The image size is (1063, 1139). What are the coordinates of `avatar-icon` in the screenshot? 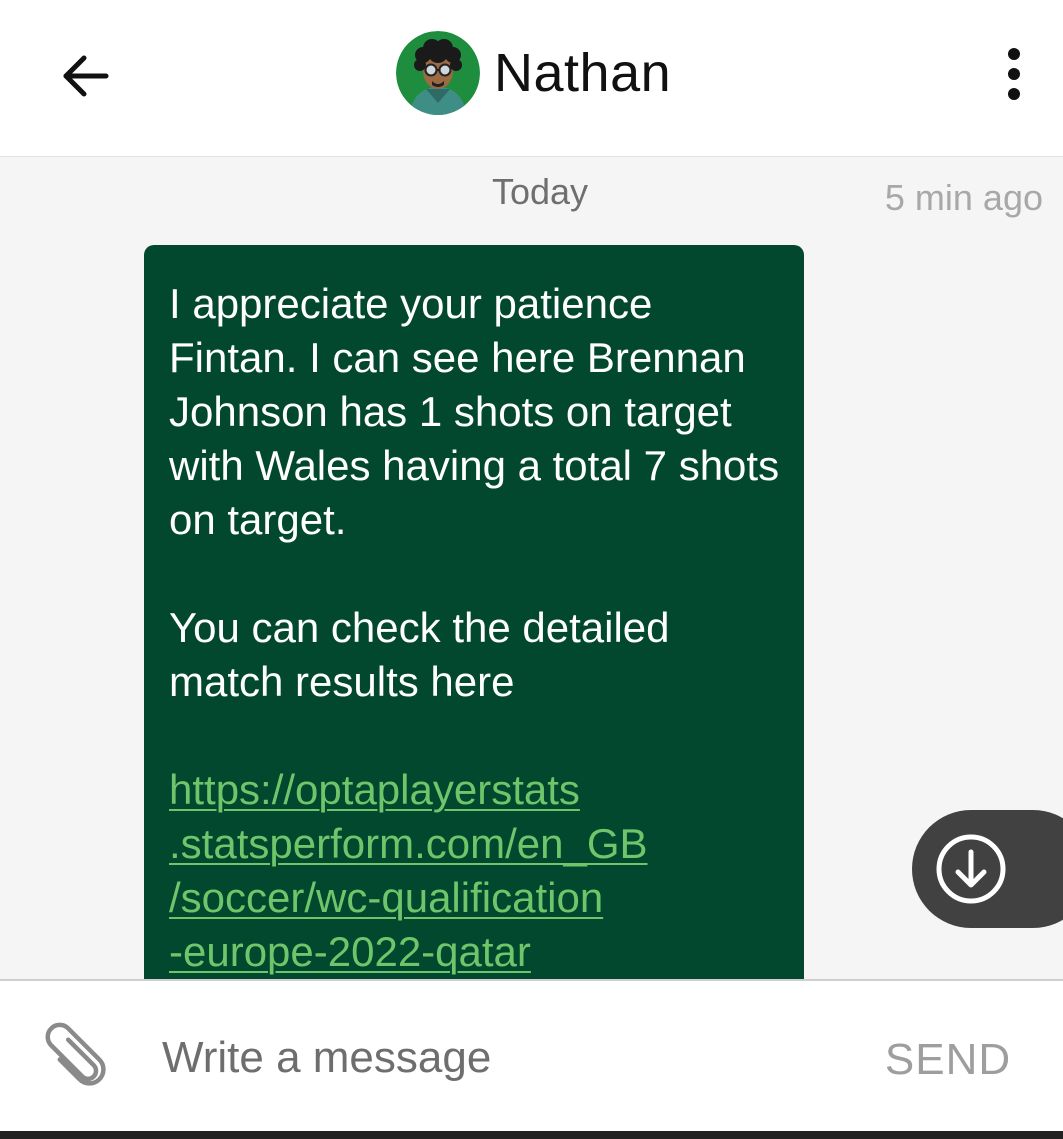 It's located at (438, 73).